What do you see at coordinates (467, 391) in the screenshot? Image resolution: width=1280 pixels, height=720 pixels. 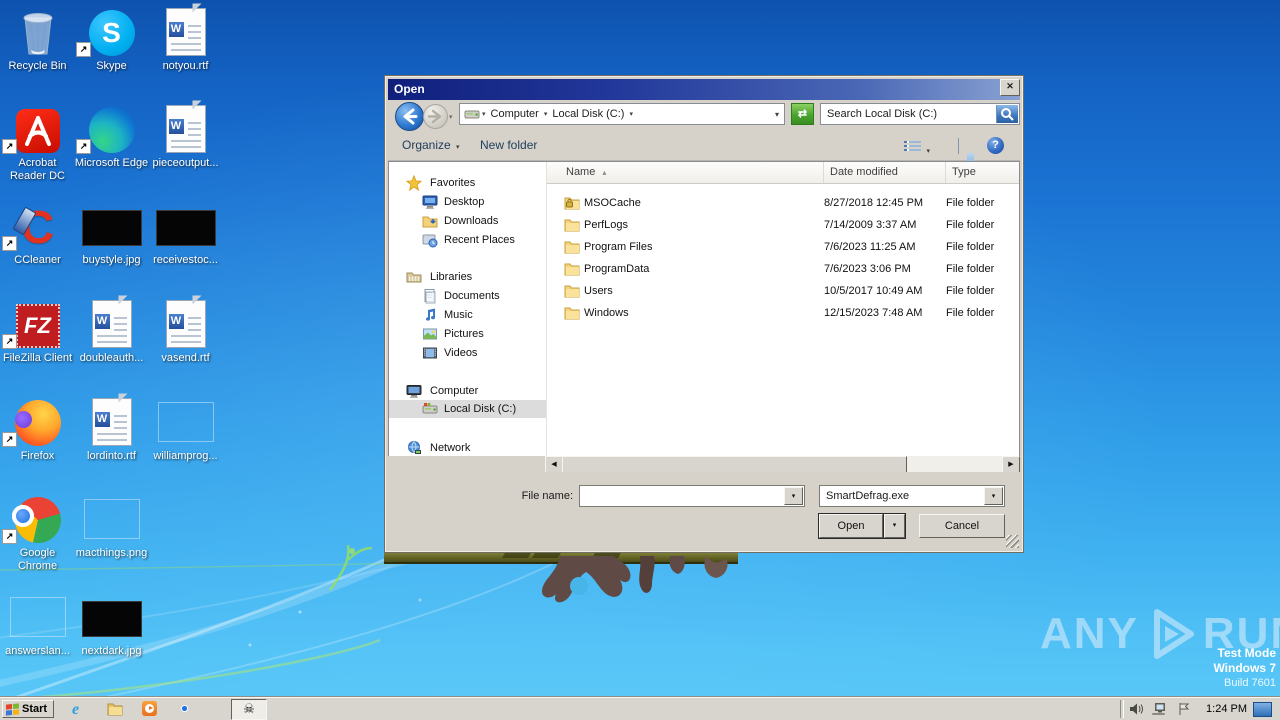 I see `sidebar-item-computer: Computer` at bounding box center [467, 391].